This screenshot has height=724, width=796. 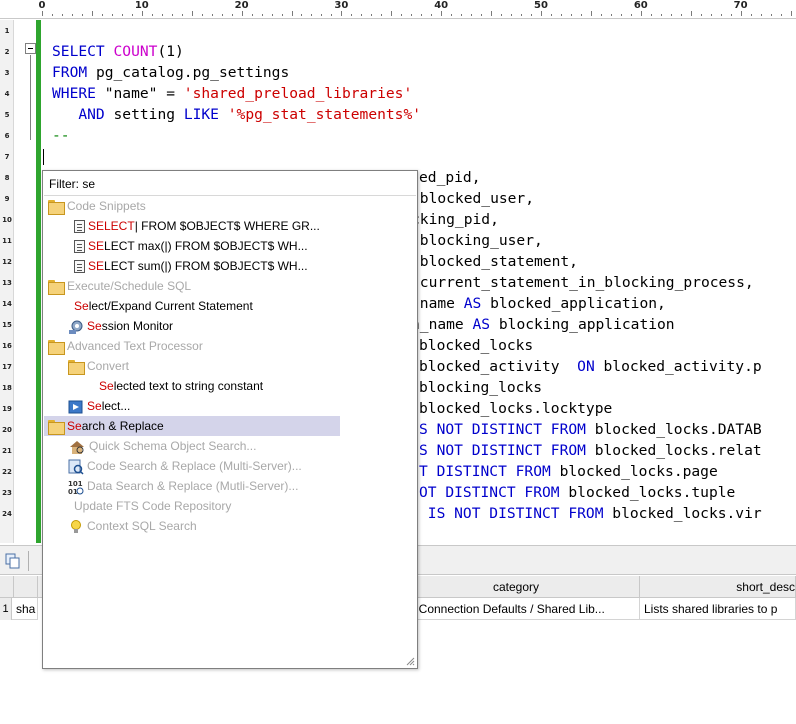 I want to click on grid-corner, so click(x=7, y=587).